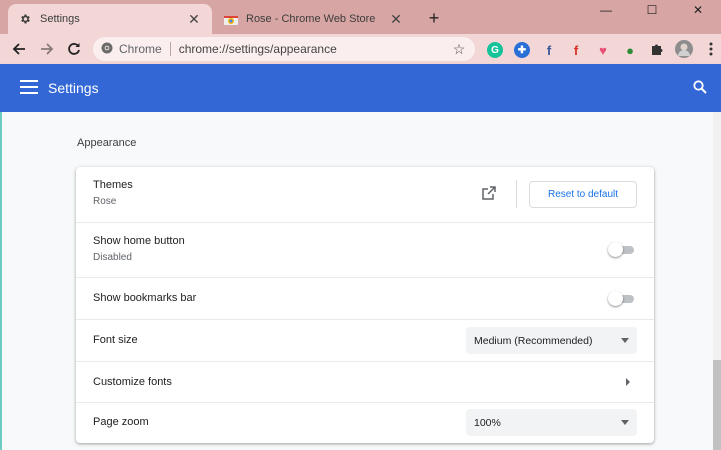 This screenshot has width=721, height=450. I want to click on address-bar: Chrome chrome://settings/appearance ☆, so click(284, 49).